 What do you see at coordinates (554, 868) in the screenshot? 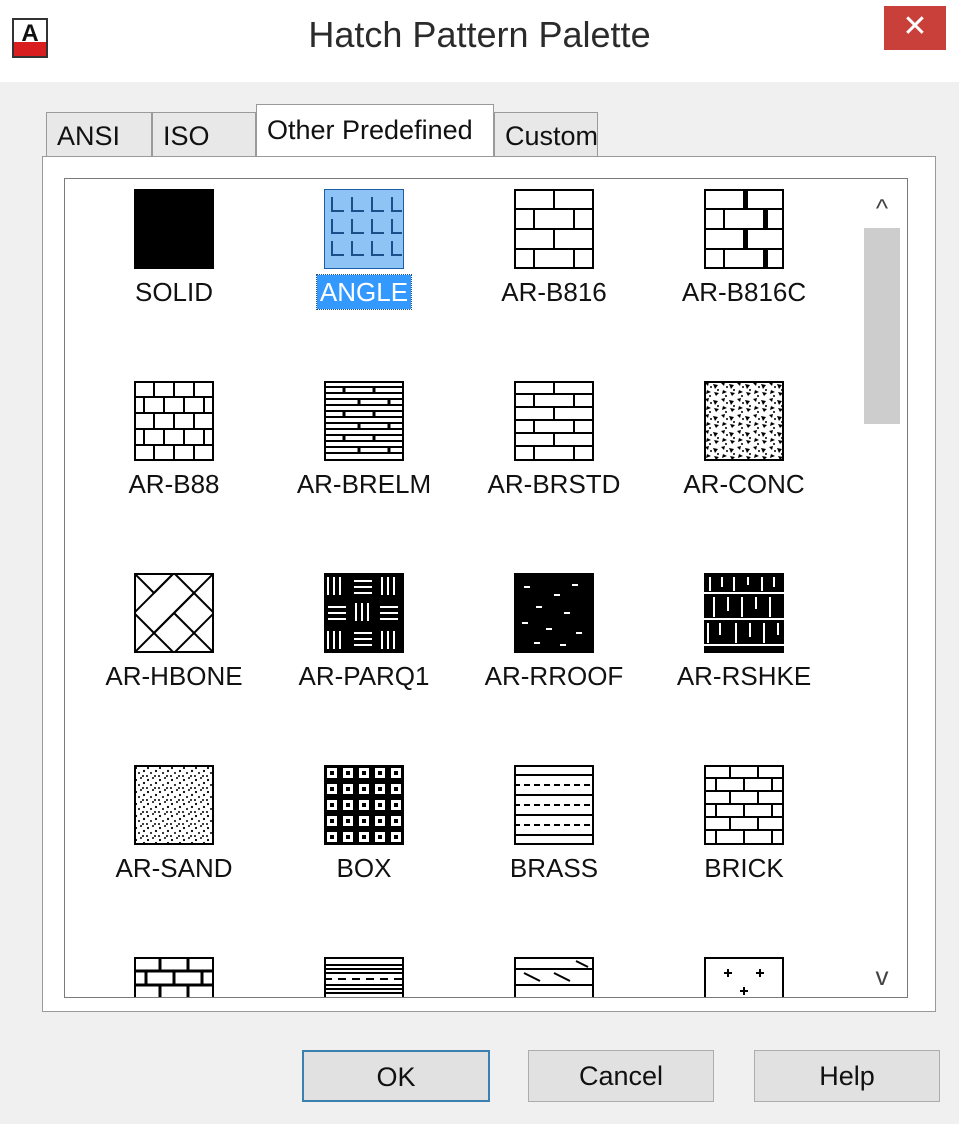
I see `pattern-label: BRASS` at bounding box center [554, 868].